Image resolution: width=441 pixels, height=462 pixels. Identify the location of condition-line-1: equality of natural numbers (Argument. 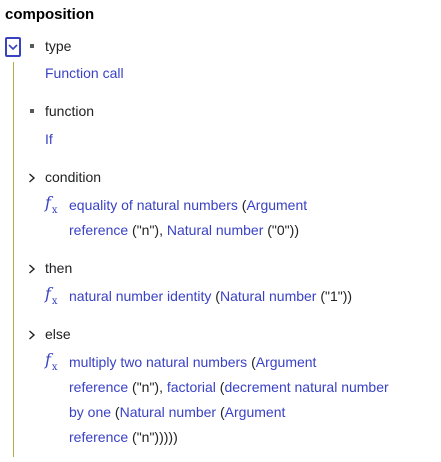
(188, 205).